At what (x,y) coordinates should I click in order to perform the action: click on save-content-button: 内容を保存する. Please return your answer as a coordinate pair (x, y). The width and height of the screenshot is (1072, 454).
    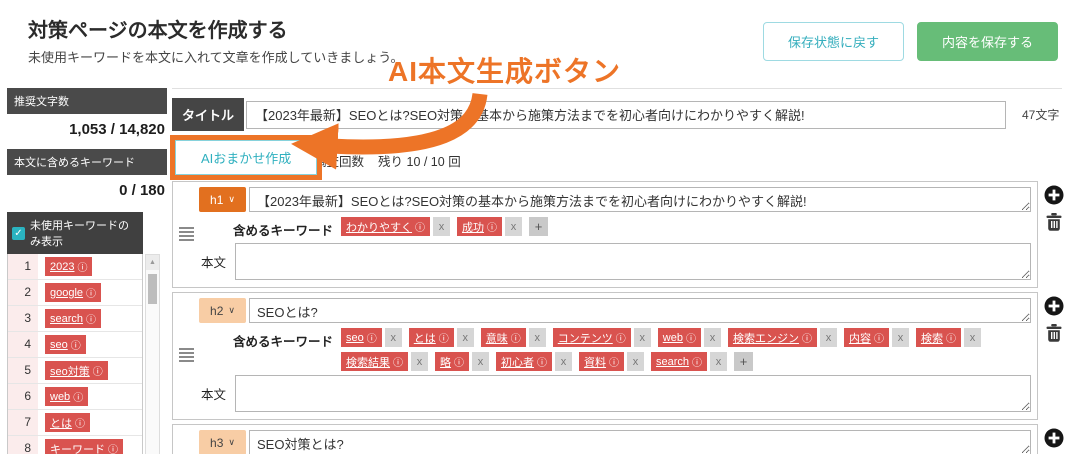
    Looking at the image, I should click on (987, 41).